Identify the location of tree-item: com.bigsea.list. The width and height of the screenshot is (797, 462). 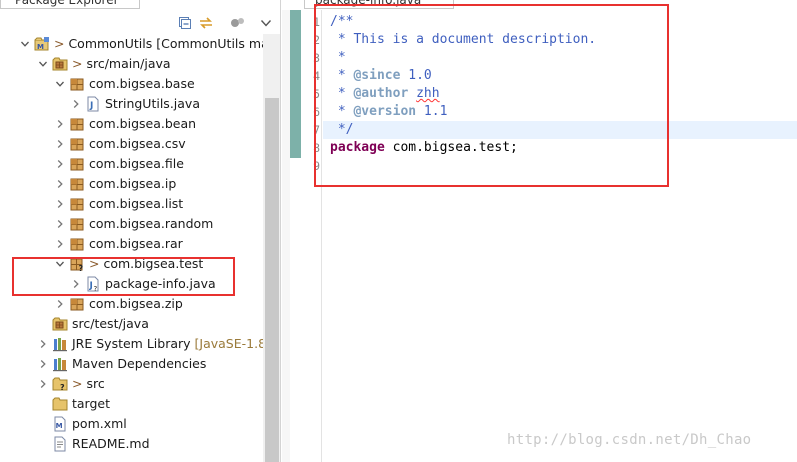
(131, 204).